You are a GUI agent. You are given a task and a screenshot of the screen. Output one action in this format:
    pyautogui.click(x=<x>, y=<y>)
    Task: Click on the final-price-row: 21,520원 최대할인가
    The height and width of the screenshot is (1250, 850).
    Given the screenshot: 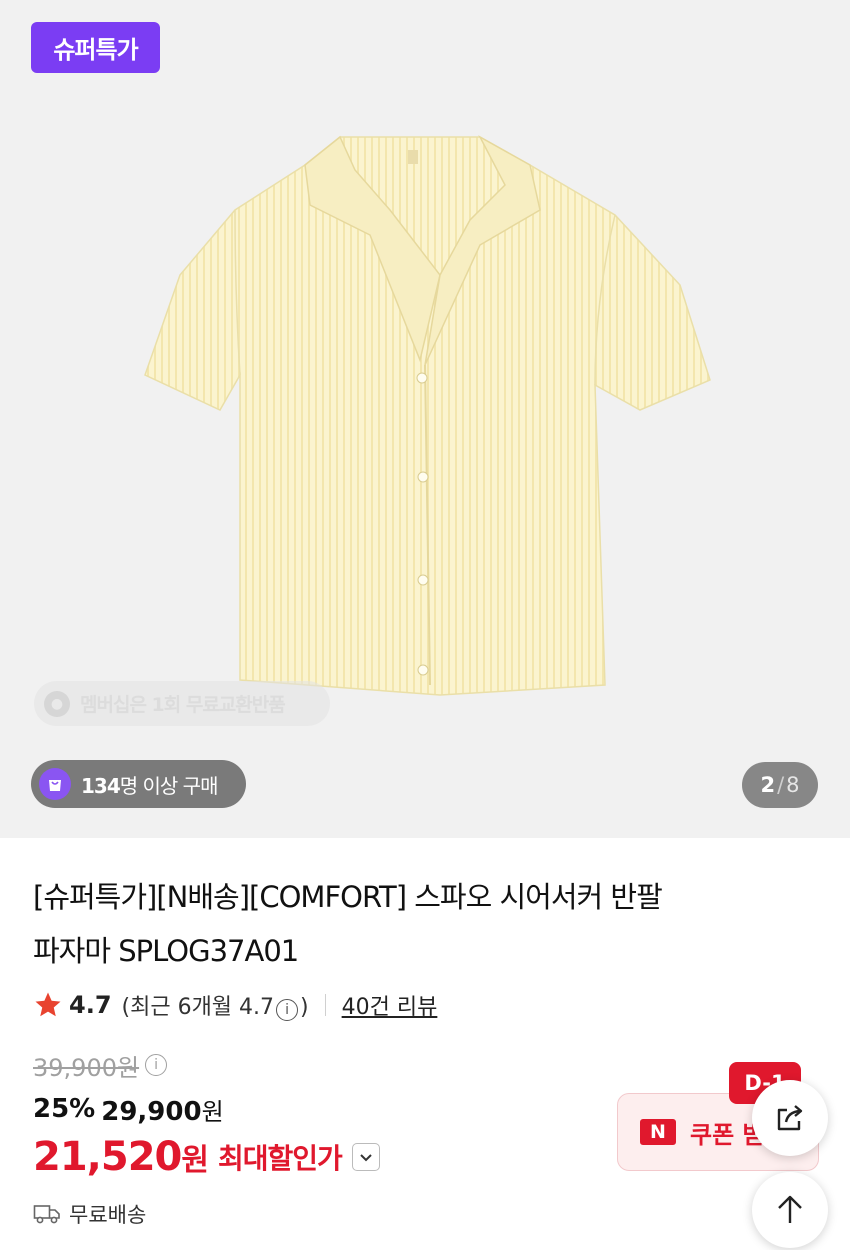 What is the action you would take?
    pyautogui.click(x=206, y=1157)
    